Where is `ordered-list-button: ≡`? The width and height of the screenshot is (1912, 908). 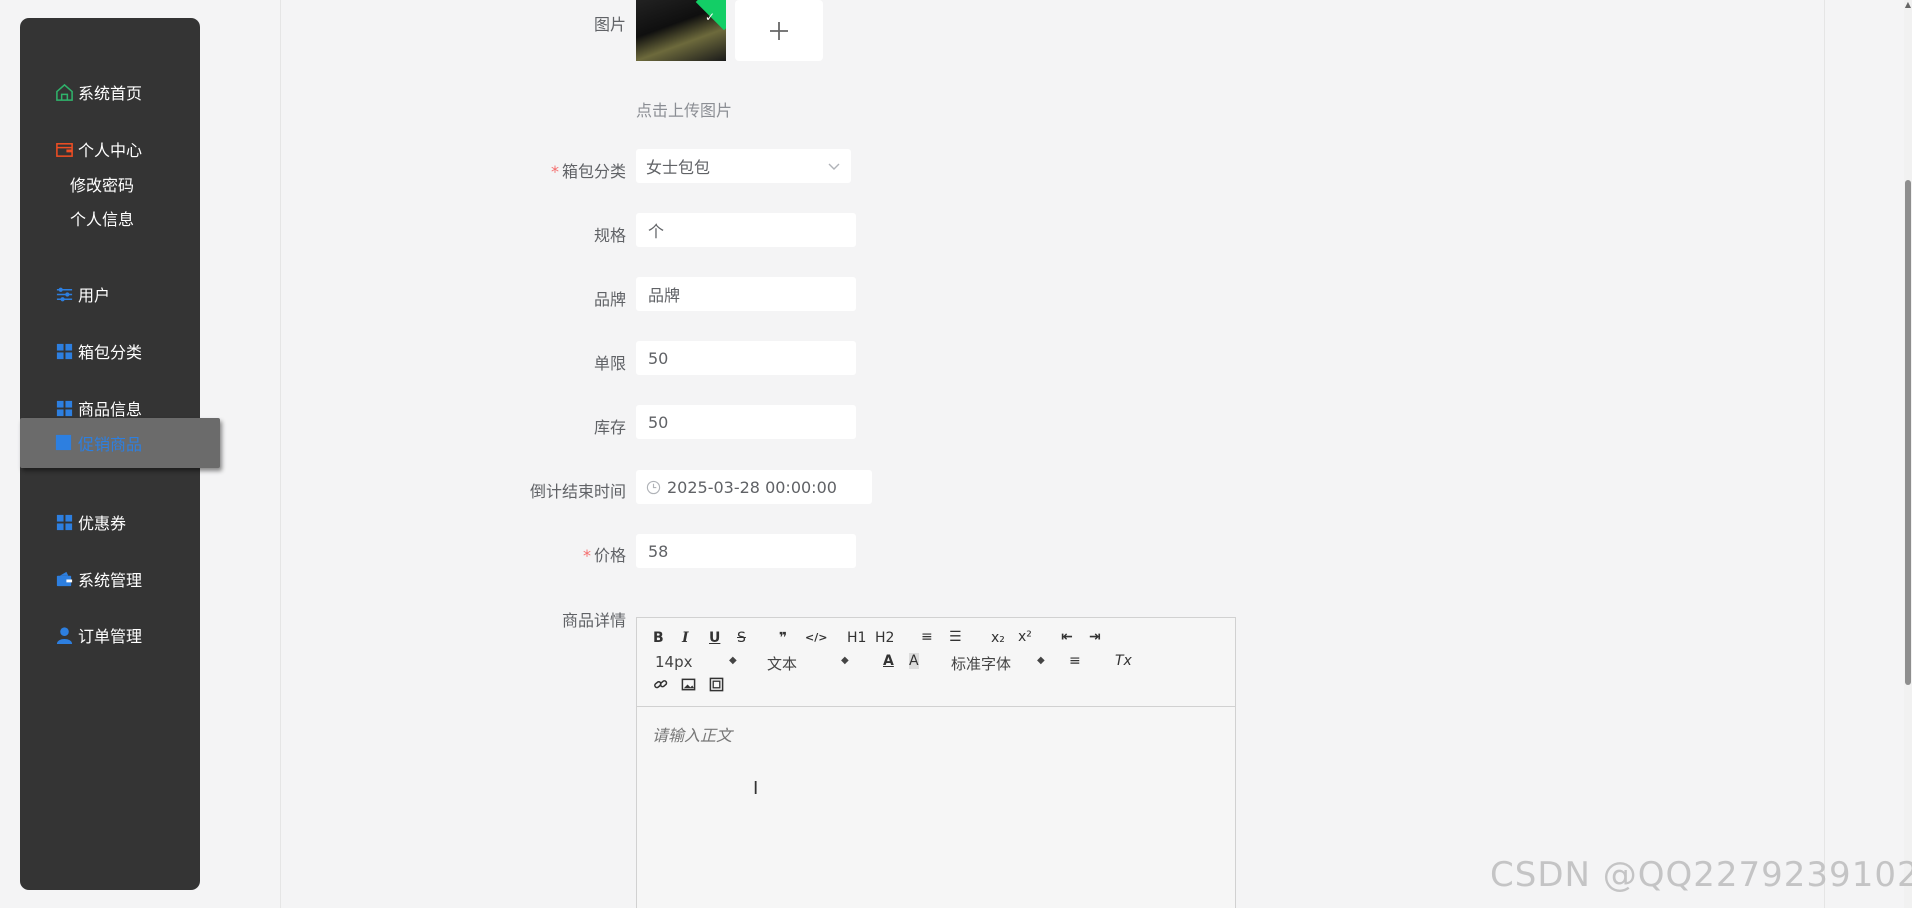
ordered-list-button: ≡ is located at coordinates (927, 637).